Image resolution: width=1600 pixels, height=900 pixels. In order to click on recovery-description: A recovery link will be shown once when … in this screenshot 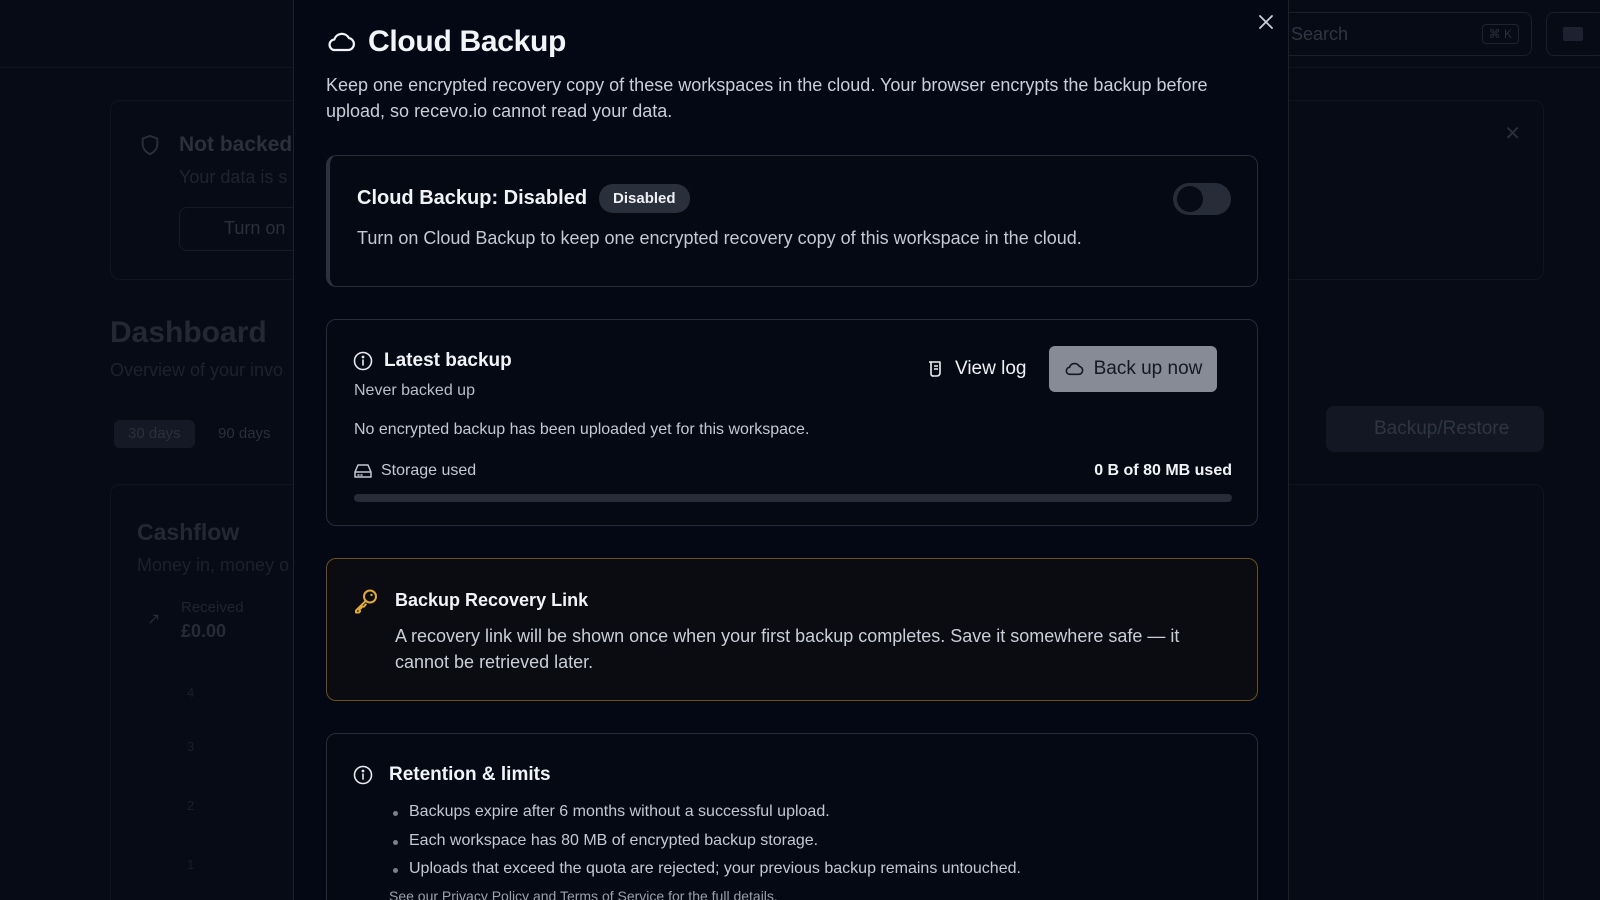, I will do `click(787, 649)`.